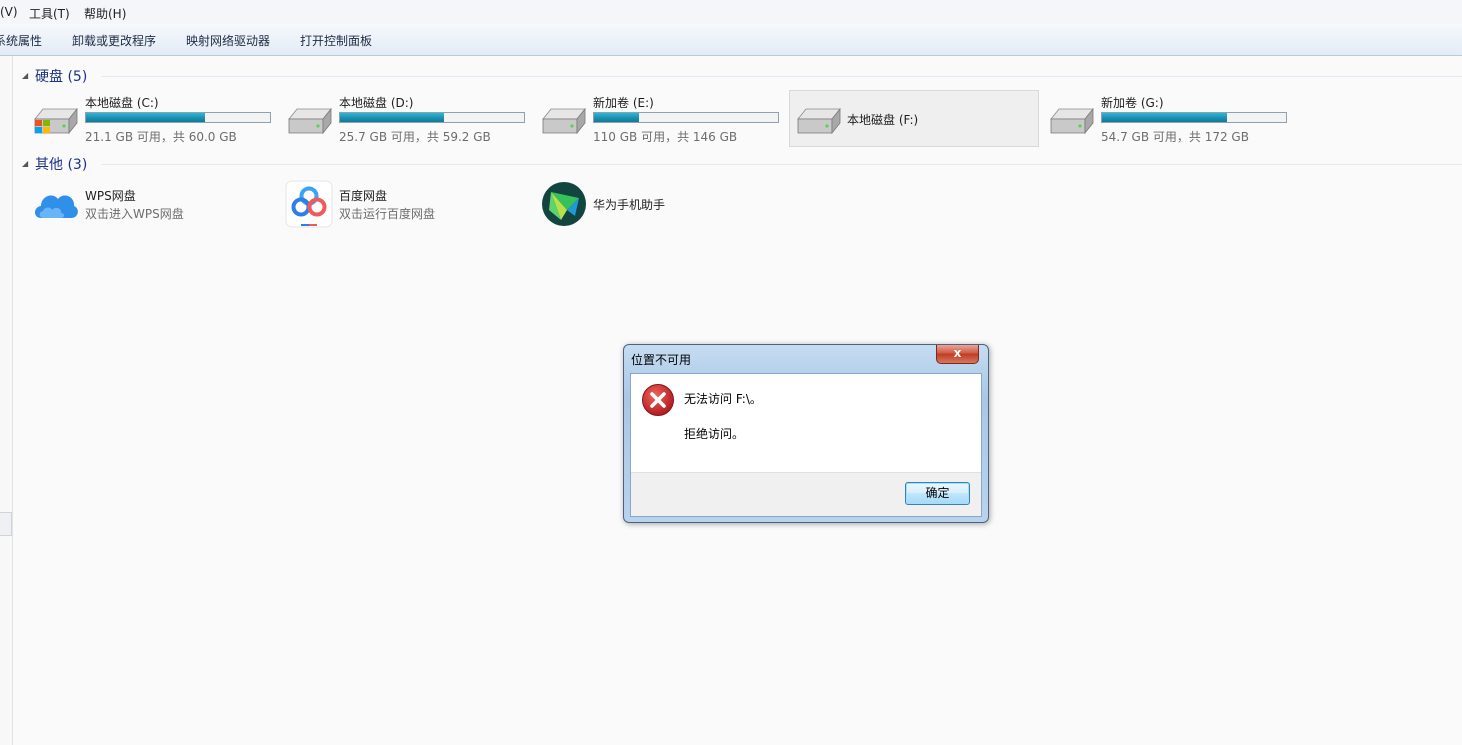  Describe the element at coordinates (723, 399) in the screenshot. I see `error-message: 无法访问 F:\。` at that location.